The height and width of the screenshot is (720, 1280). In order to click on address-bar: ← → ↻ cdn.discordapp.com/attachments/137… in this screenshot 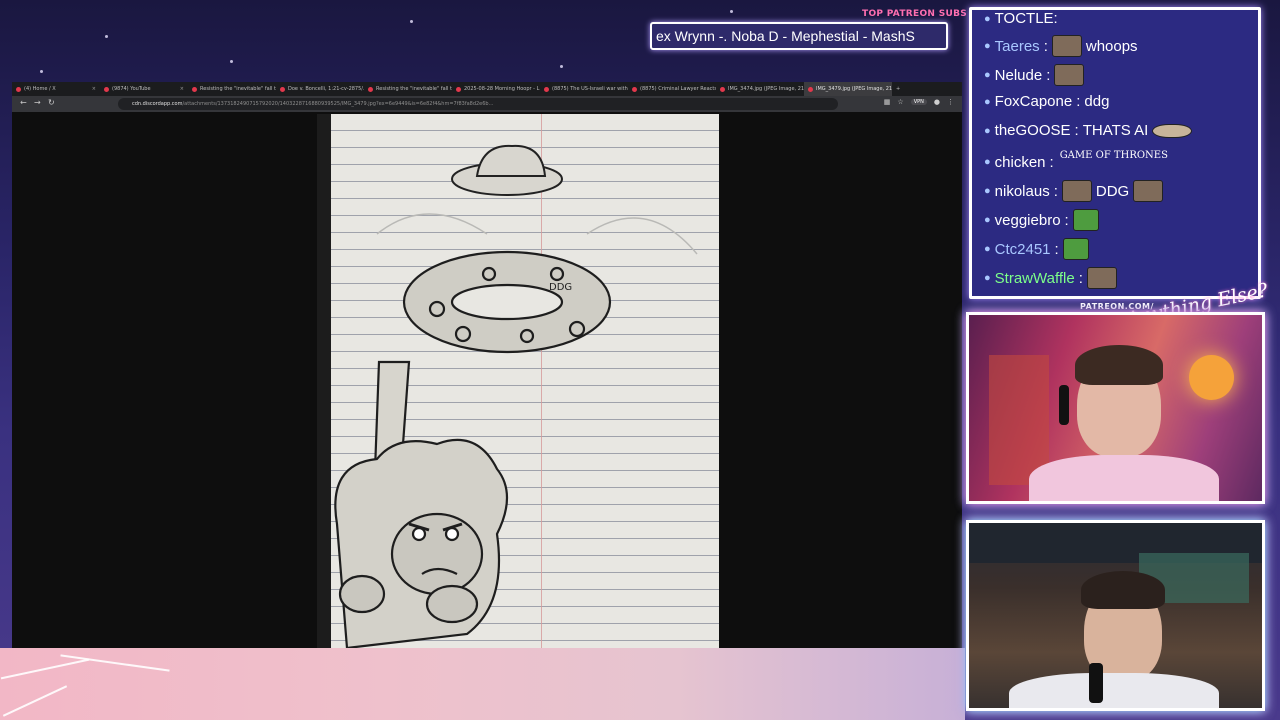, I will do `click(487, 104)`.